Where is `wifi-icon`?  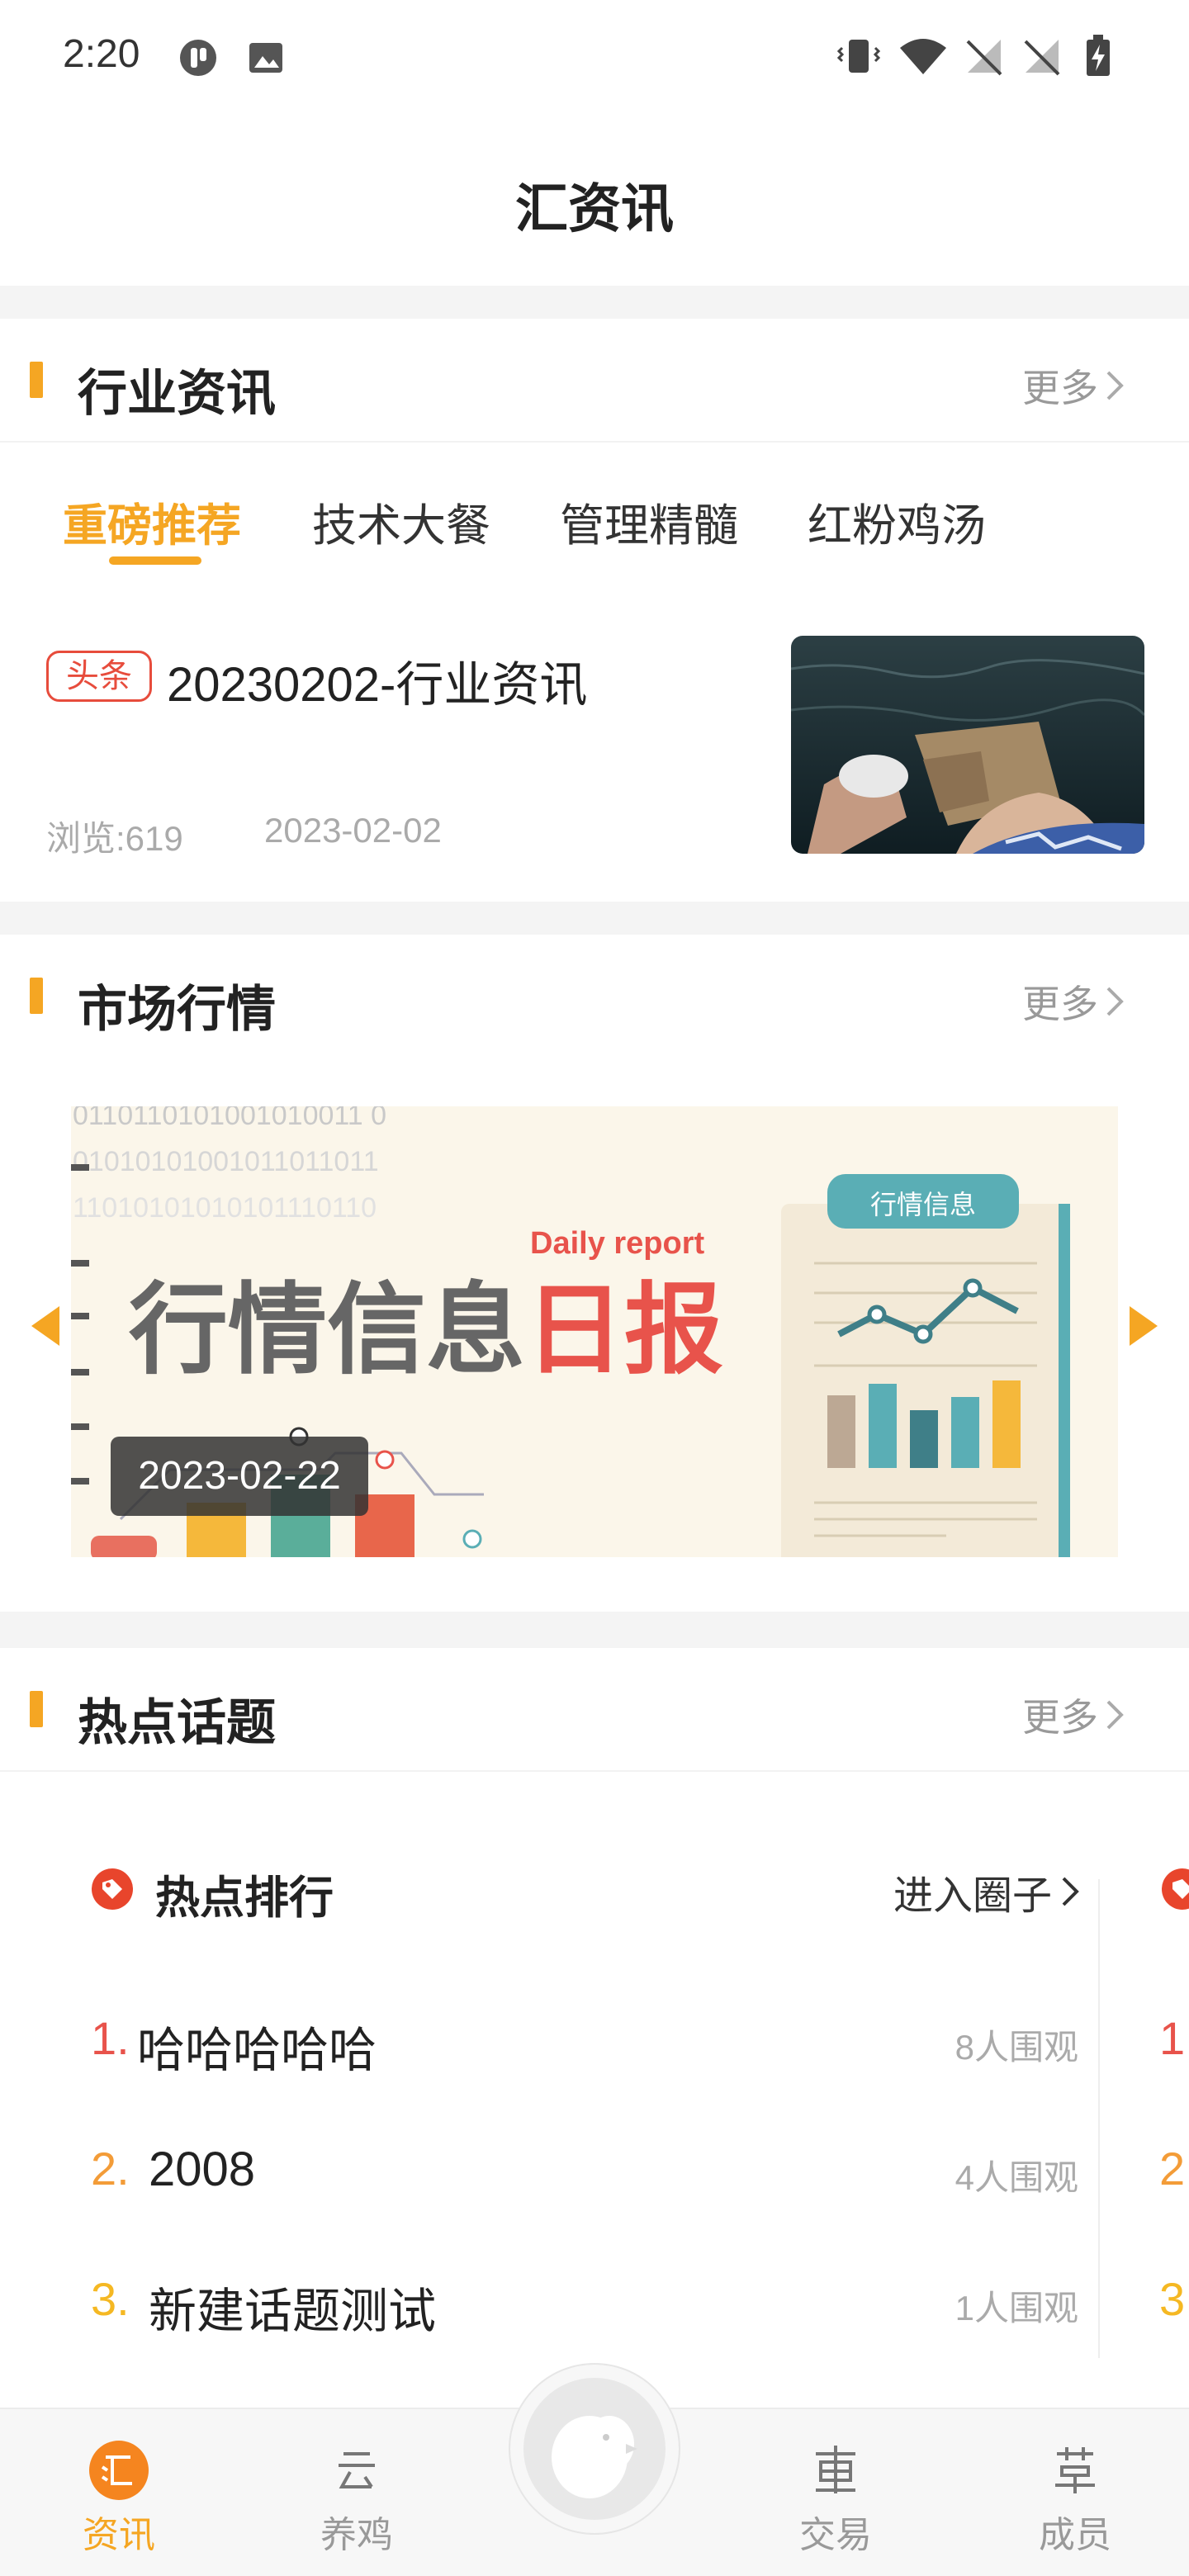 wifi-icon is located at coordinates (923, 56).